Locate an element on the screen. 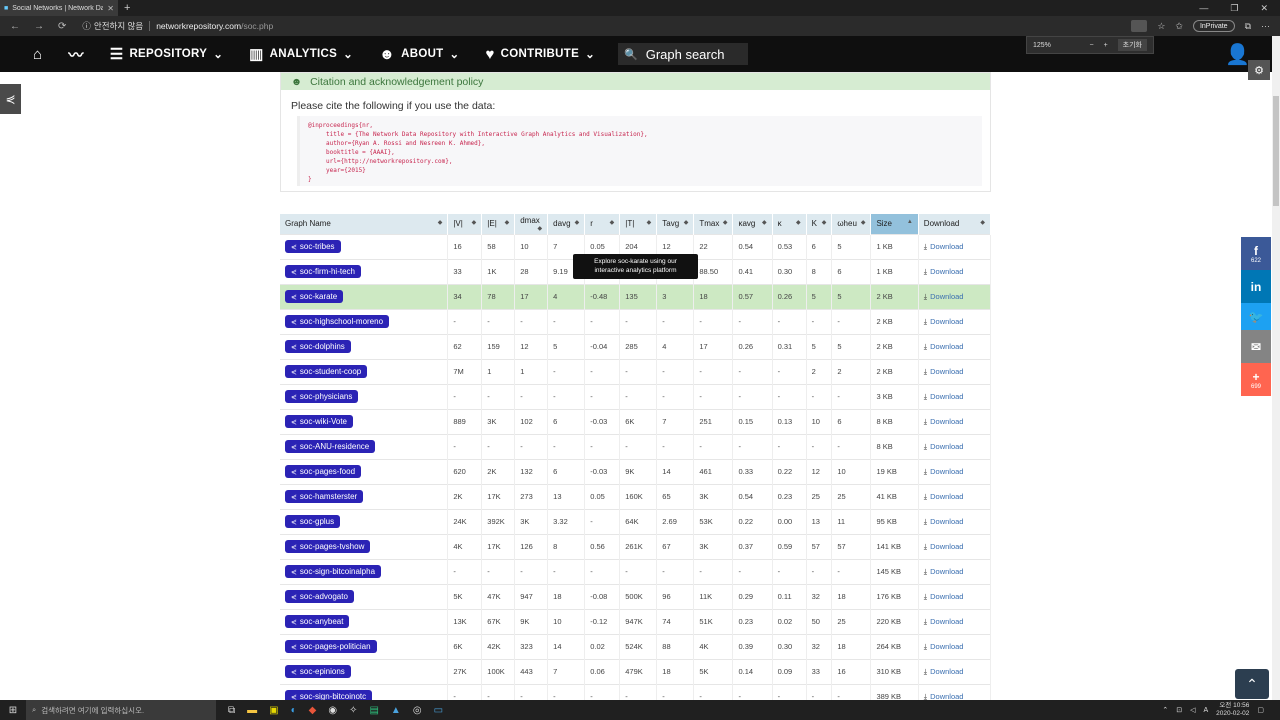 The image size is (1280, 720). notification-icon: ▢ is located at coordinates (1260, 710).